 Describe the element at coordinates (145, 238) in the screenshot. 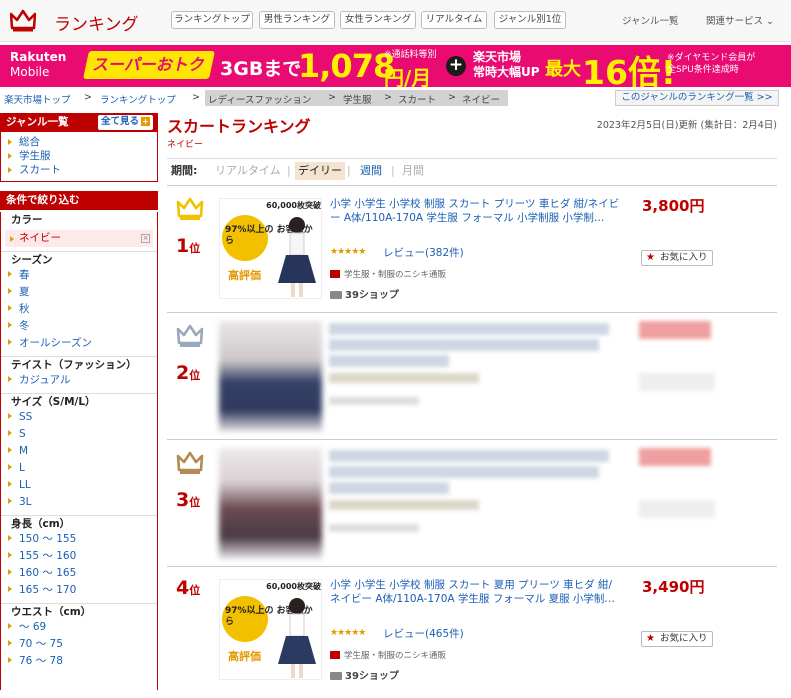

I see `remove-filter-icon: ×` at that location.